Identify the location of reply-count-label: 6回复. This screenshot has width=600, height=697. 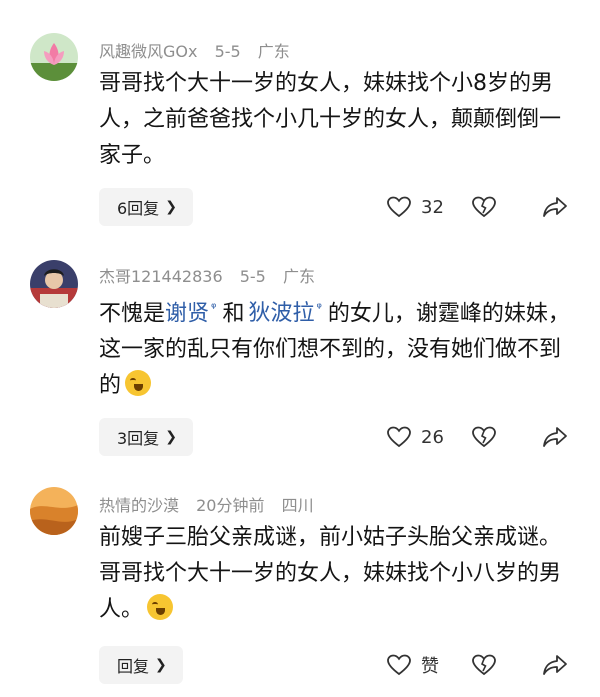
(138, 208).